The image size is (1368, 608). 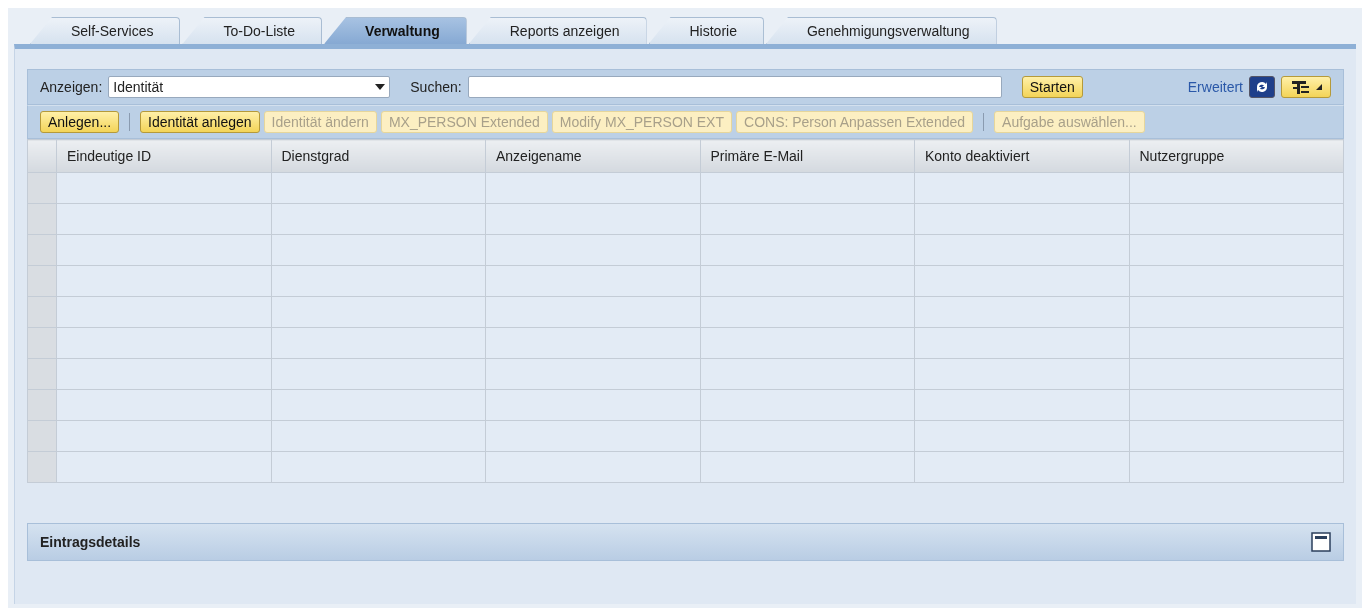 I want to click on column-header: Primäre E-Mail, so click(x=807, y=156).